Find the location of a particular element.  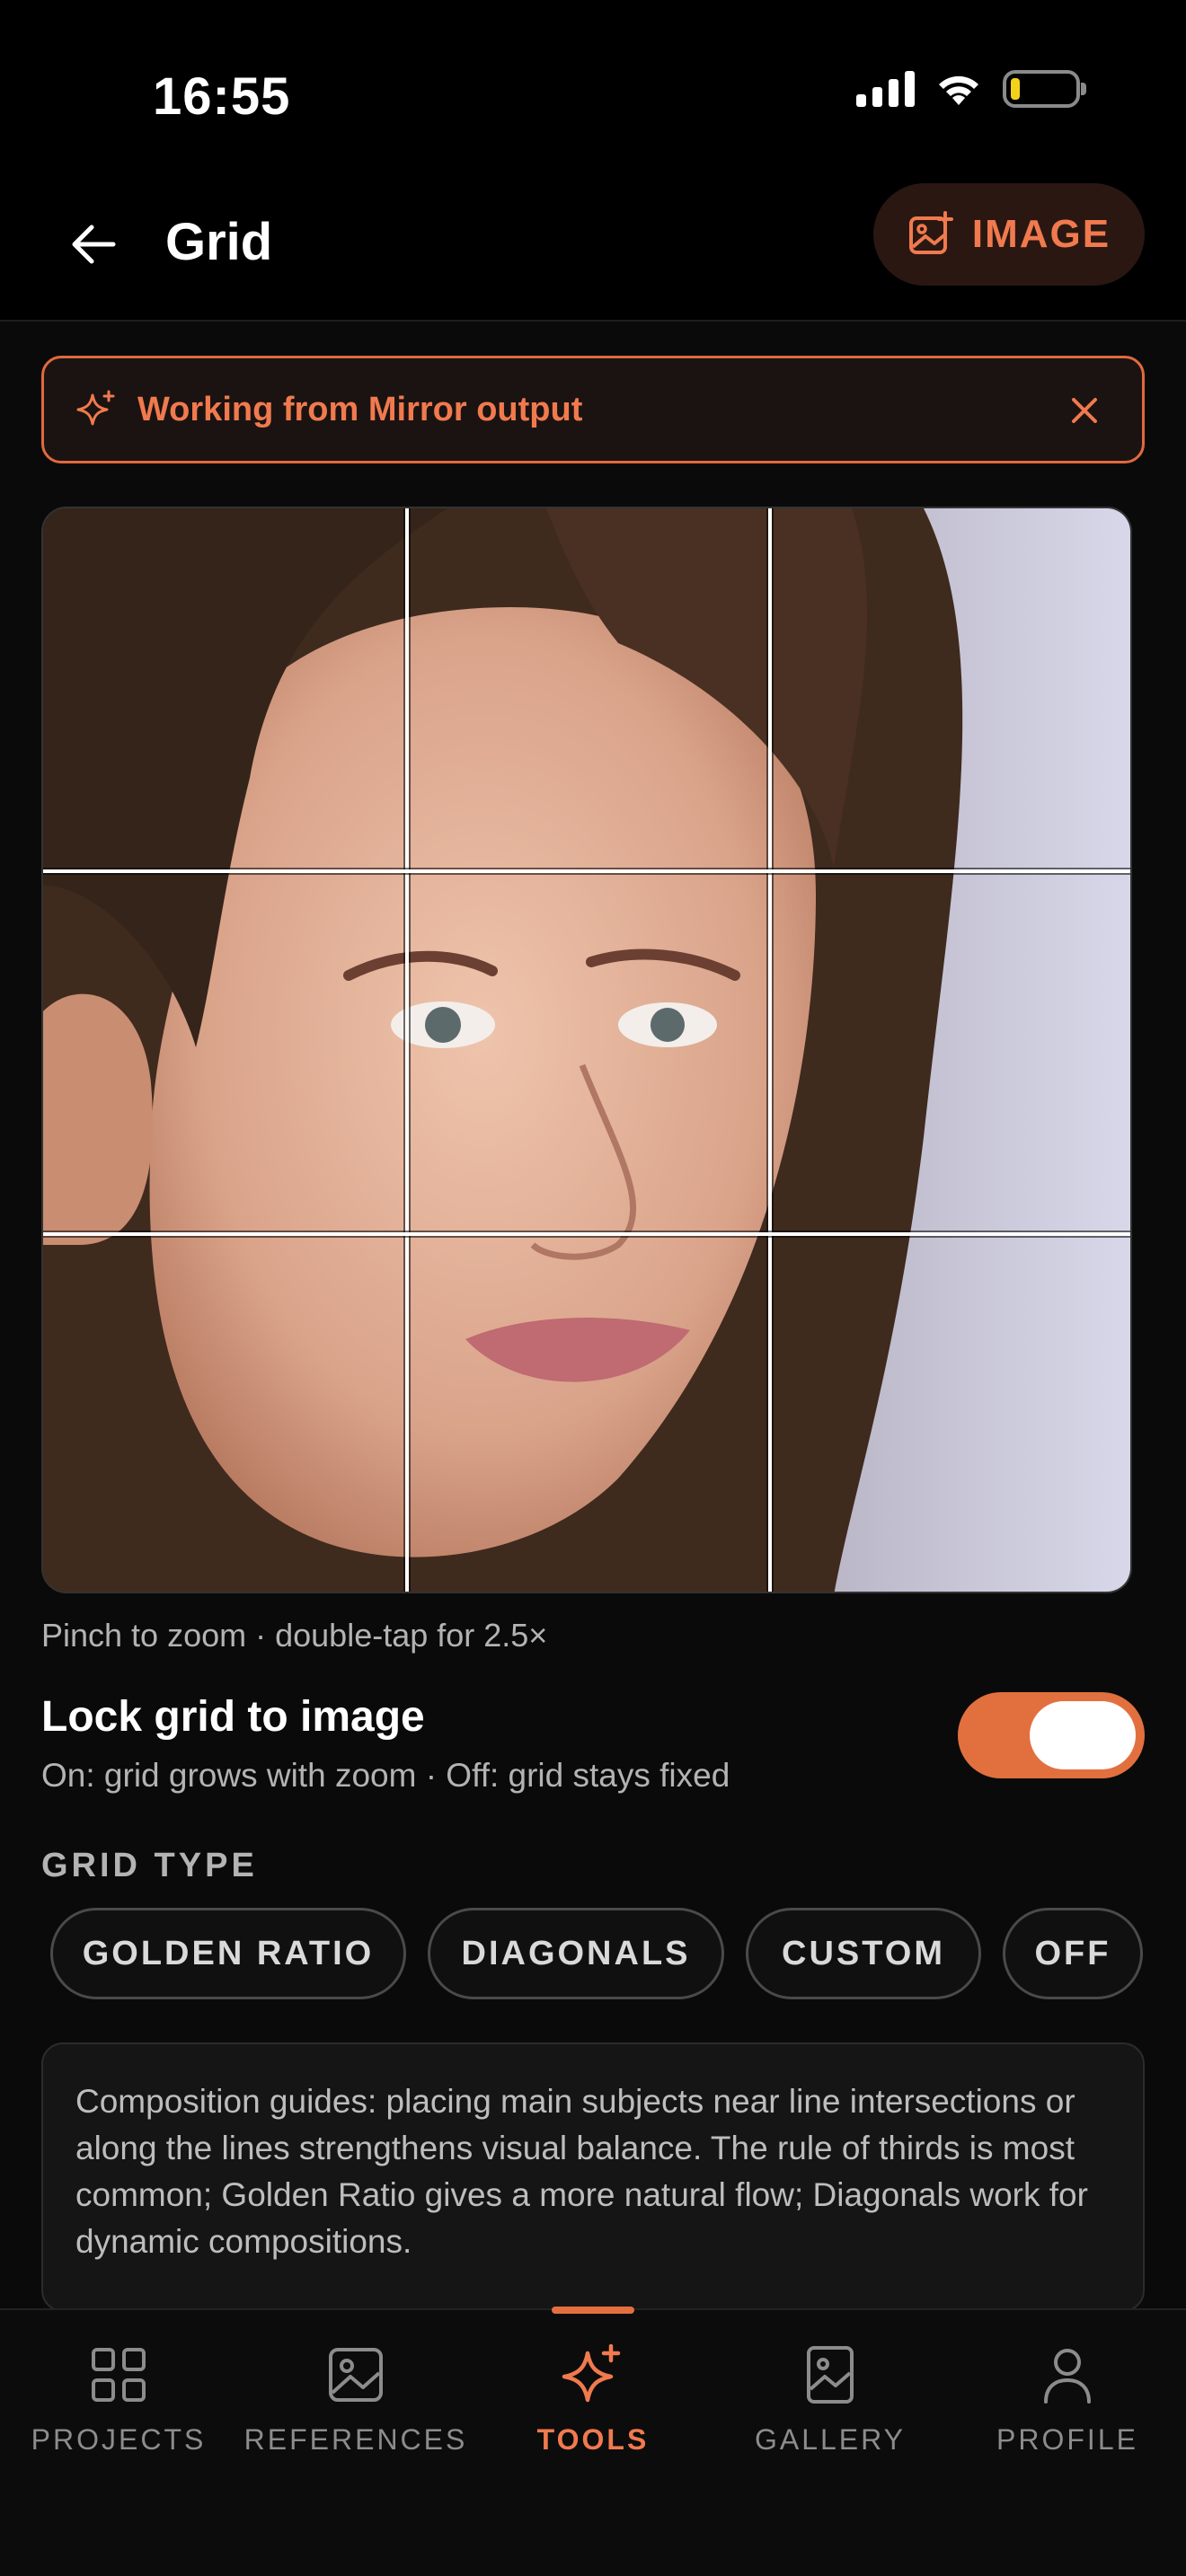

page-title: Grid is located at coordinates (219, 242).